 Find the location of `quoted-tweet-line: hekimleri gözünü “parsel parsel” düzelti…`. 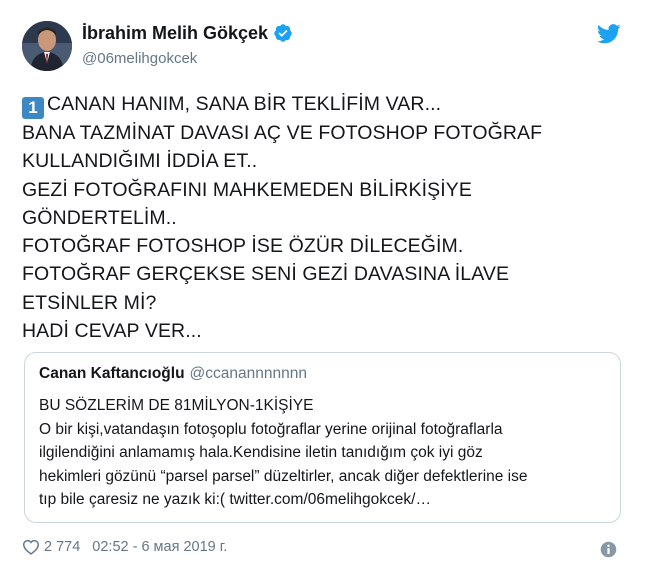

quoted-tweet-line: hekimleri gözünü “parsel parsel” düzelti… is located at coordinates (283, 476).